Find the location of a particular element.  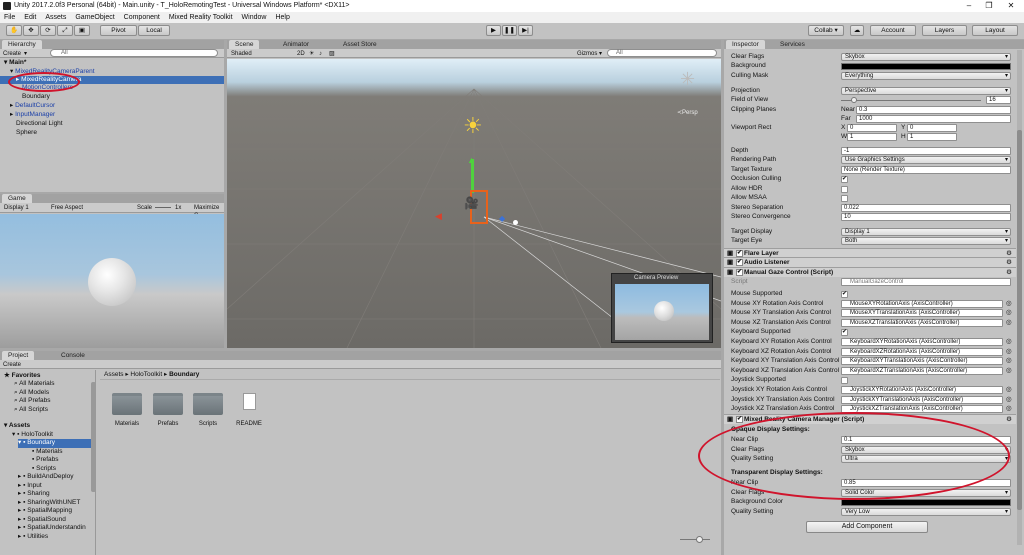

tree-item: ▸ ▪ Input is located at coordinates (30, 486).